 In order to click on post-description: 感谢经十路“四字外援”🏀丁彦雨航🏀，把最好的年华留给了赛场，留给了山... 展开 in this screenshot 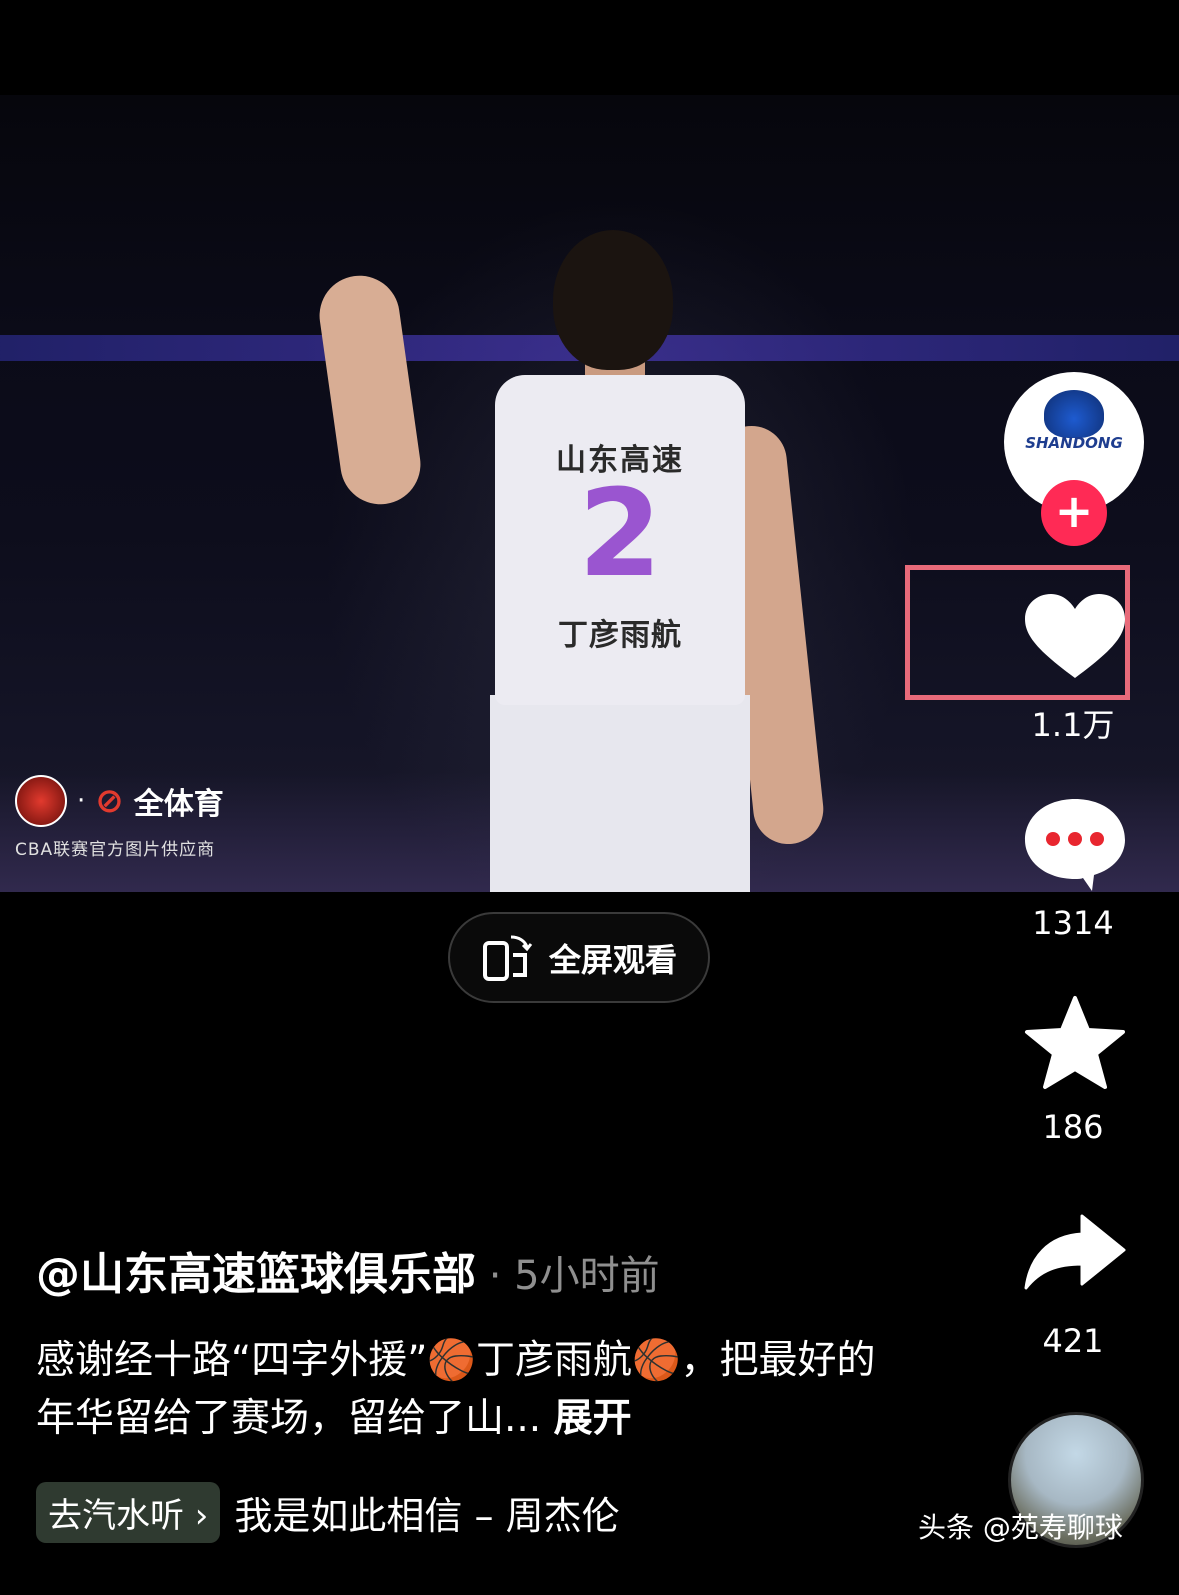, I will do `click(466, 1390)`.